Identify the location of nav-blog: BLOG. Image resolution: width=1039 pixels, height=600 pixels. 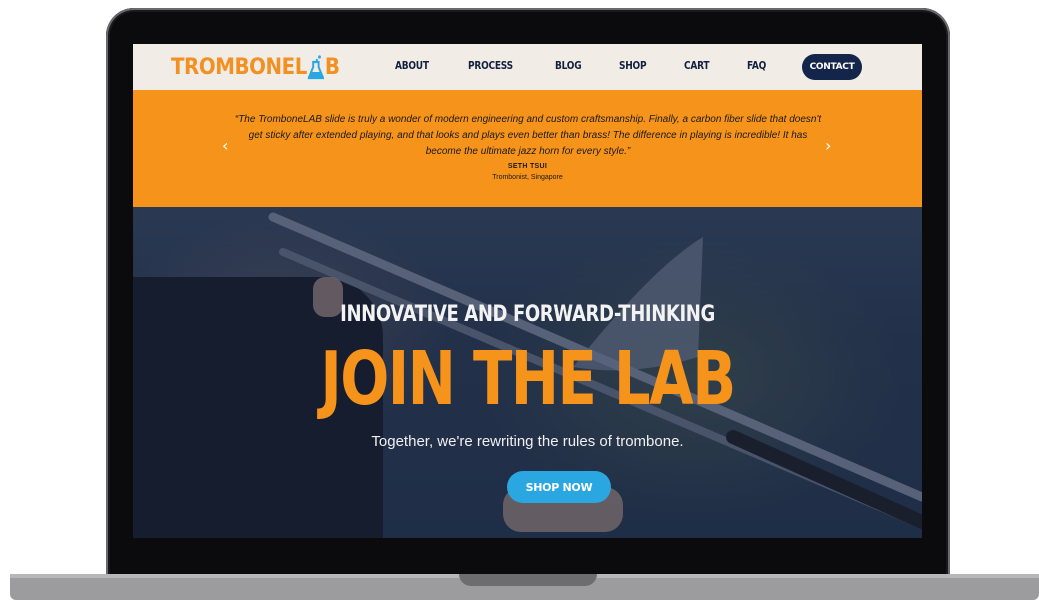
(568, 65).